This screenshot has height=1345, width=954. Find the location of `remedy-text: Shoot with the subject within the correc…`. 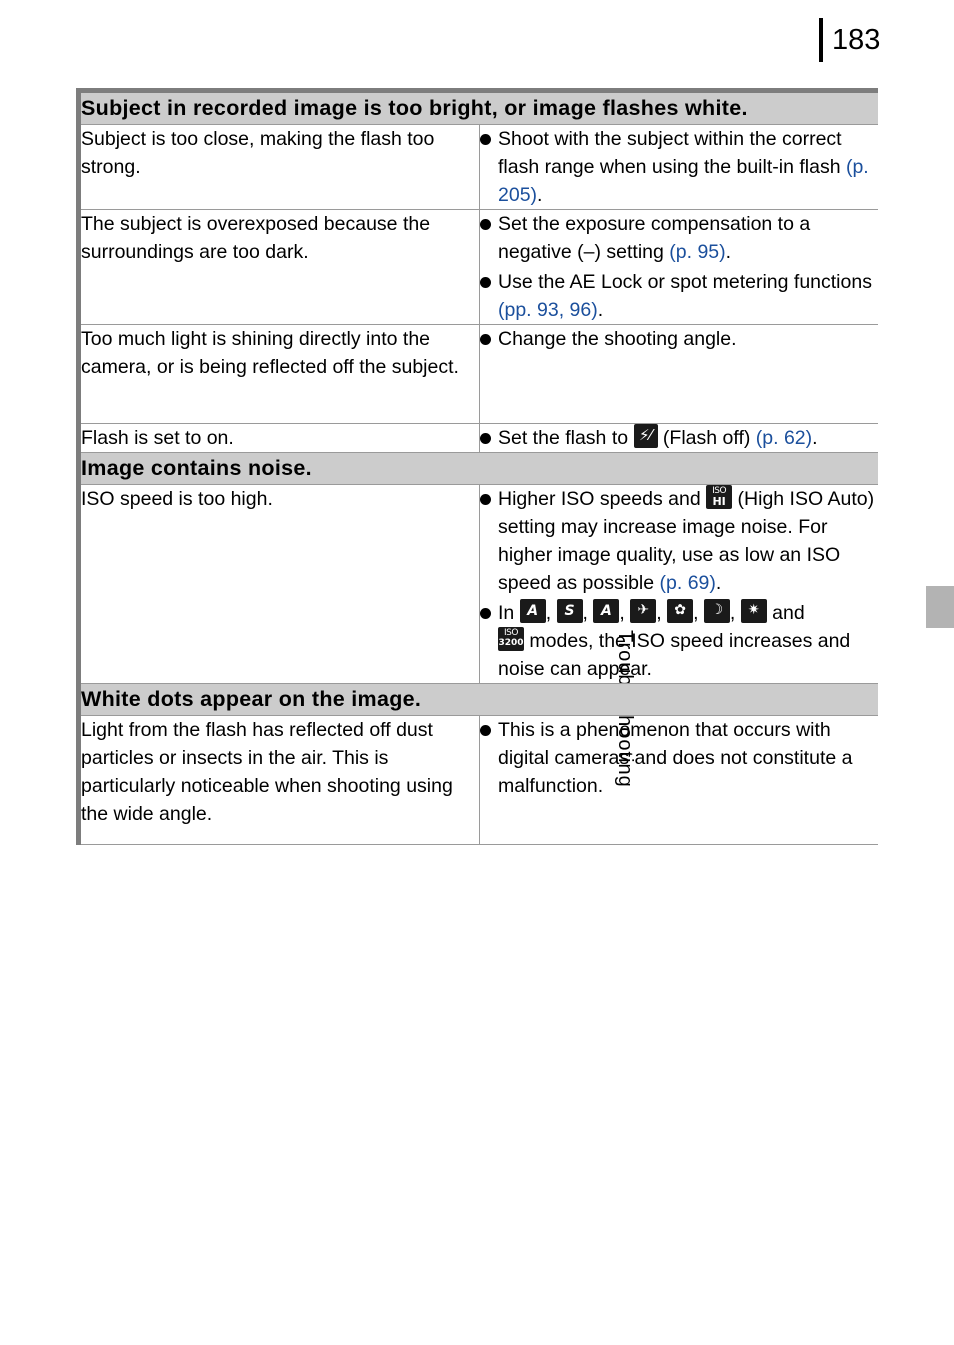

remedy-text: Shoot with the subject within the correc… is located at coordinates (688, 167).